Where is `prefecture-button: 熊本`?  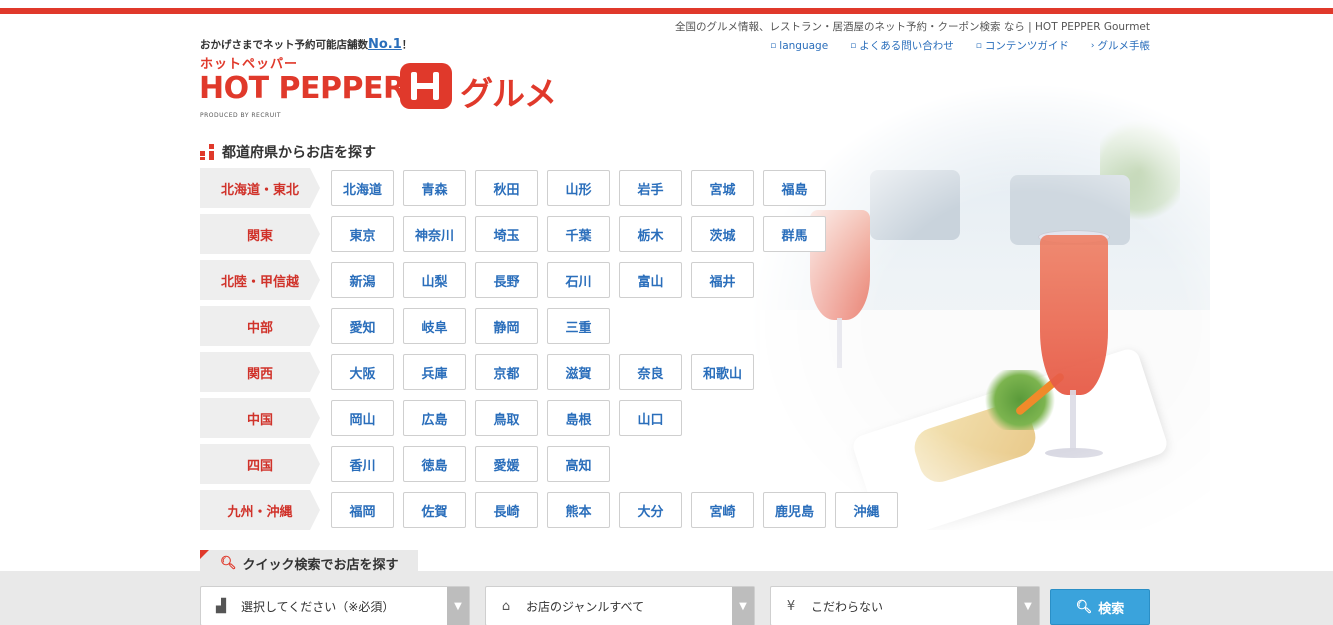 prefecture-button: 熊本 is located at coordinates (578, 510).